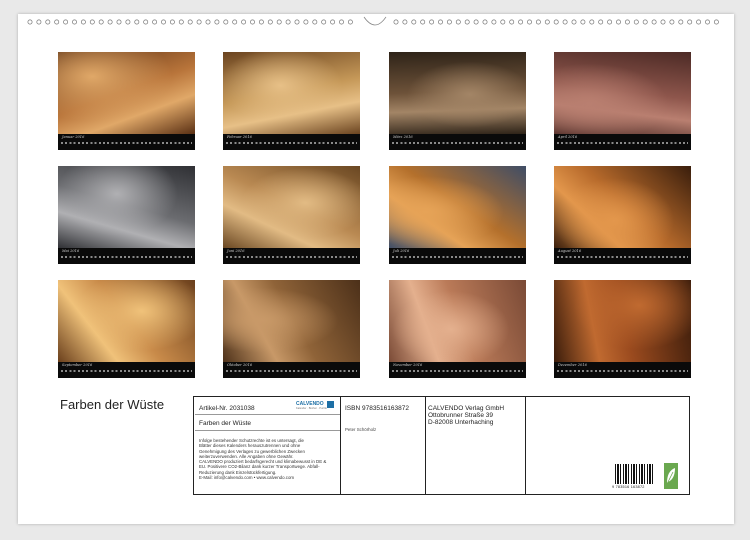 The width and height of the screenshot is (750, 540). Describe the element at coordinates (112, 404) in the screenshot. I see `calendar-title: Farben der Wüste` at that location.